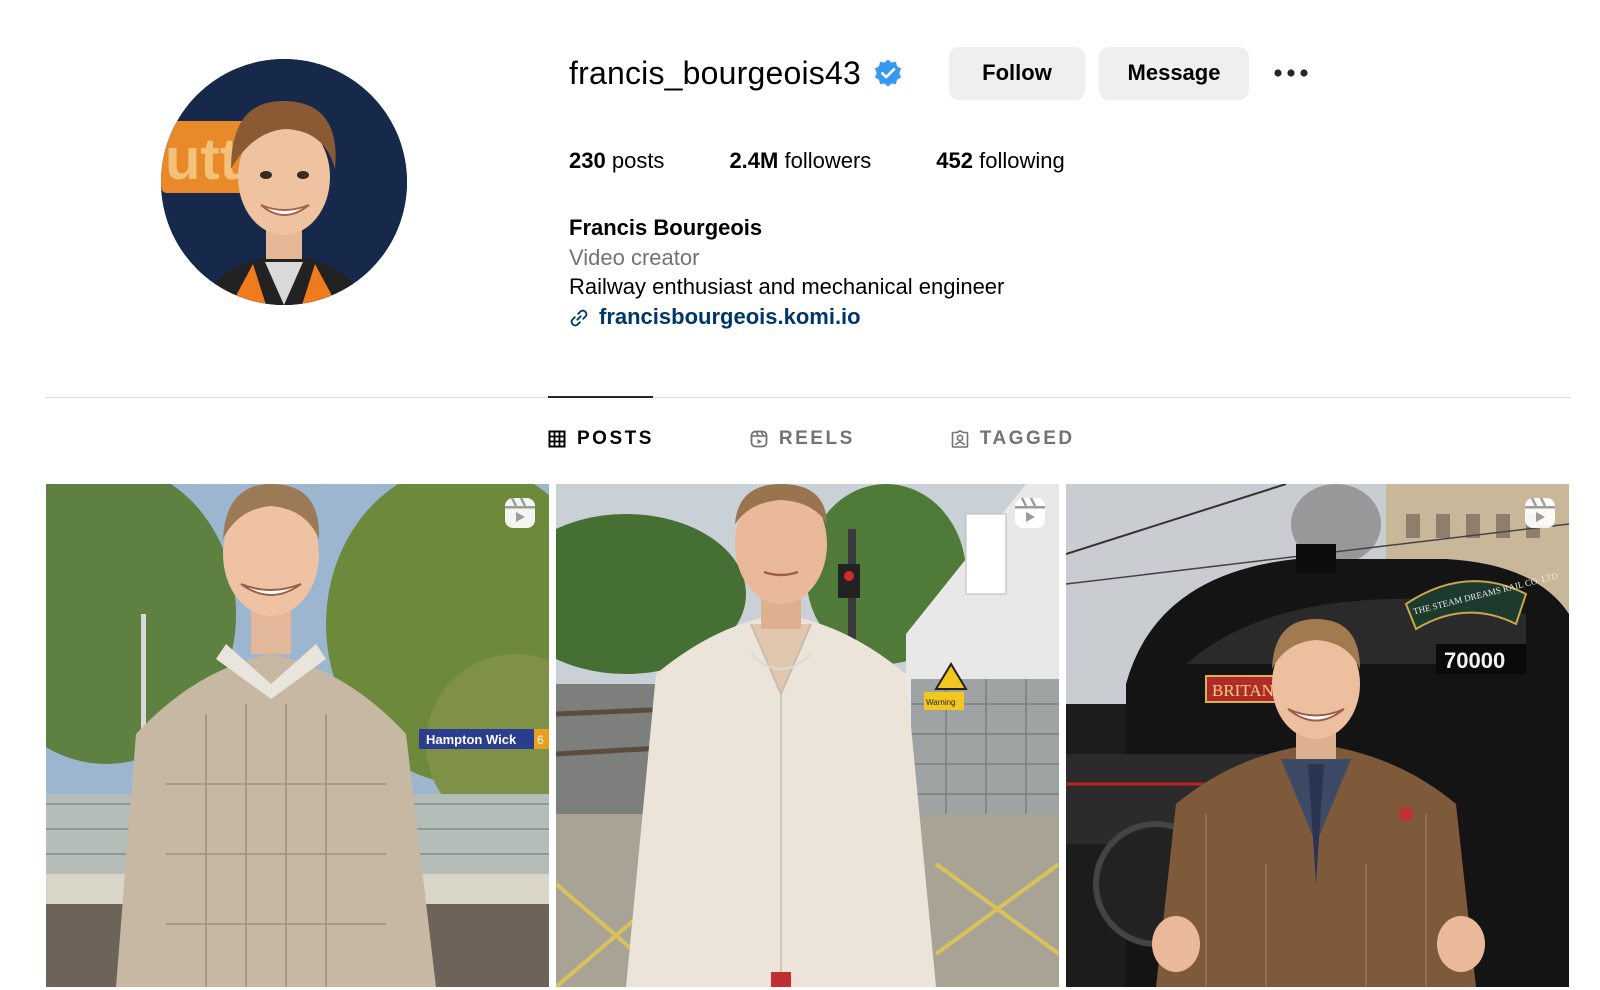  I want to click on tab-tagged: TAGGED, so click(1013, 439).